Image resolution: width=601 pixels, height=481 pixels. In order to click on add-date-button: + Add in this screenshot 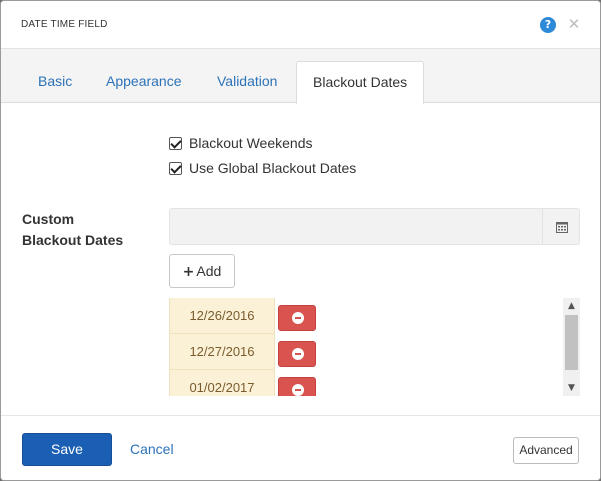, I will do `click(202, 271)`.